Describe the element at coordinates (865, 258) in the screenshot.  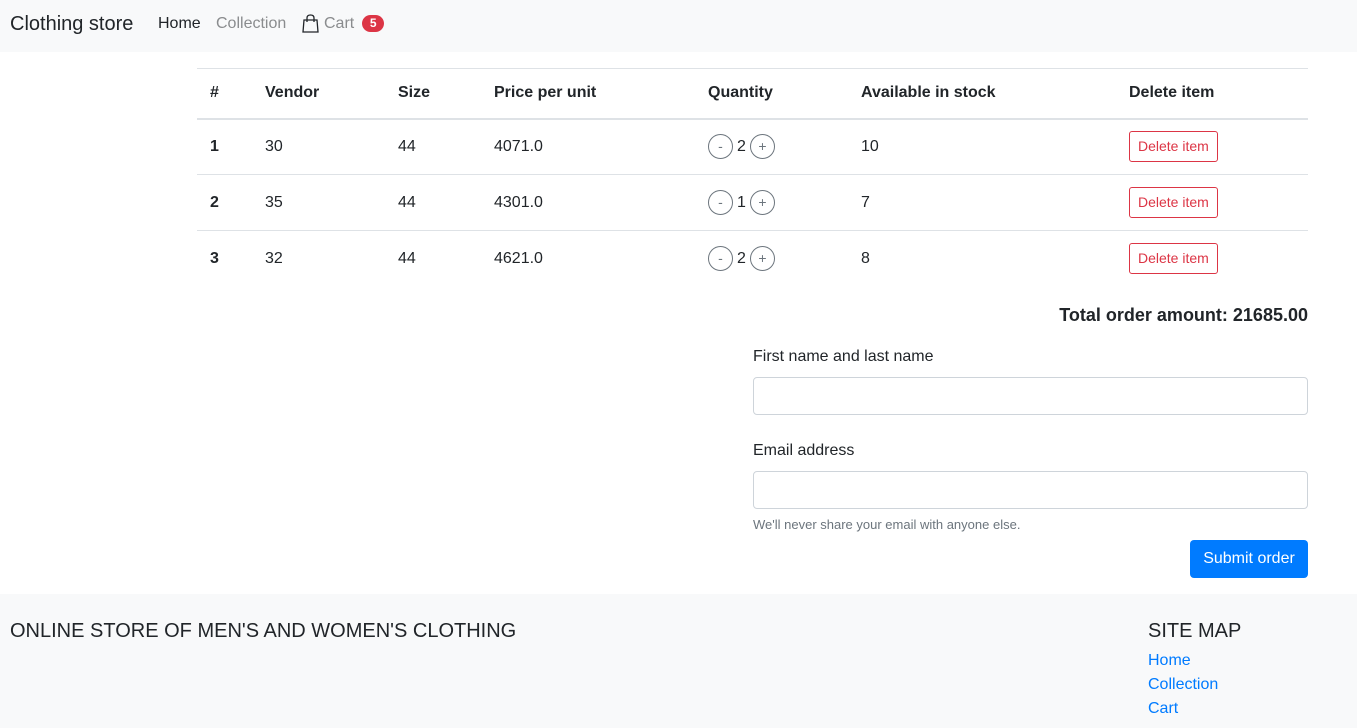
I see `row-stock: 8` at that location.